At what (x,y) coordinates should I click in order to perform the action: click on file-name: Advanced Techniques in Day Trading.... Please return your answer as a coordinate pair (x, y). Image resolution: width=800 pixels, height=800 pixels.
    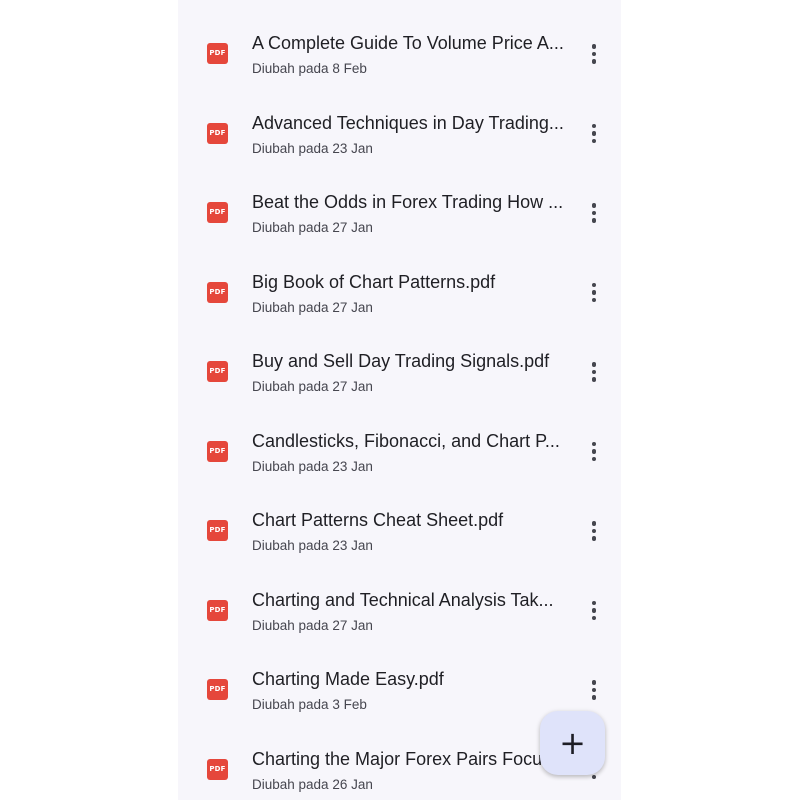
    Looking at the image, I should click on (408, 122).